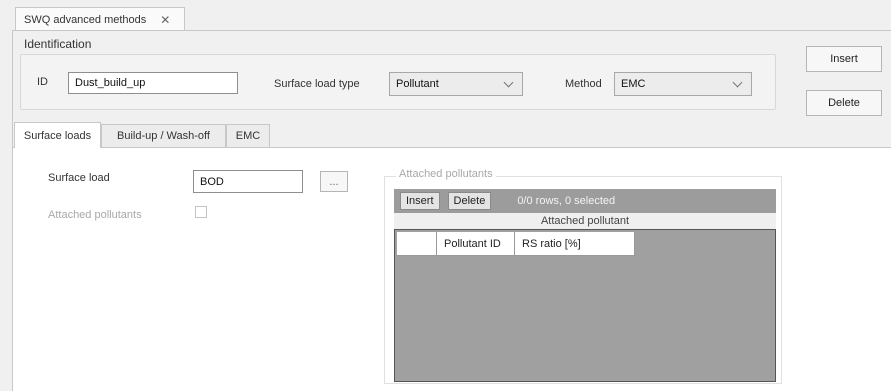  What do you see at coordinates (95, 215) in the screenshot?
I see `attached-pollutants-label: Attached pollutants` at bounding box center [95, 215].